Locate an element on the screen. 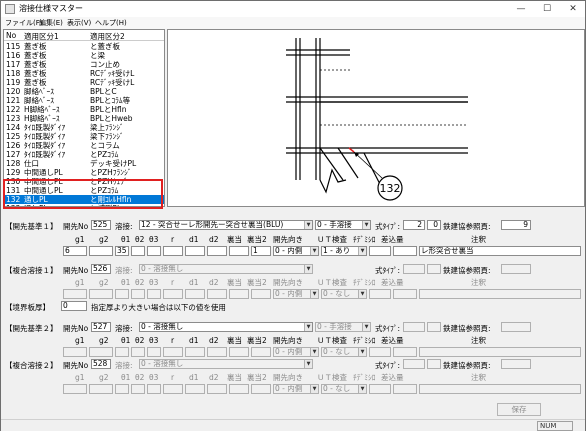  s1-theta2 is located at coordinates (138, 251).